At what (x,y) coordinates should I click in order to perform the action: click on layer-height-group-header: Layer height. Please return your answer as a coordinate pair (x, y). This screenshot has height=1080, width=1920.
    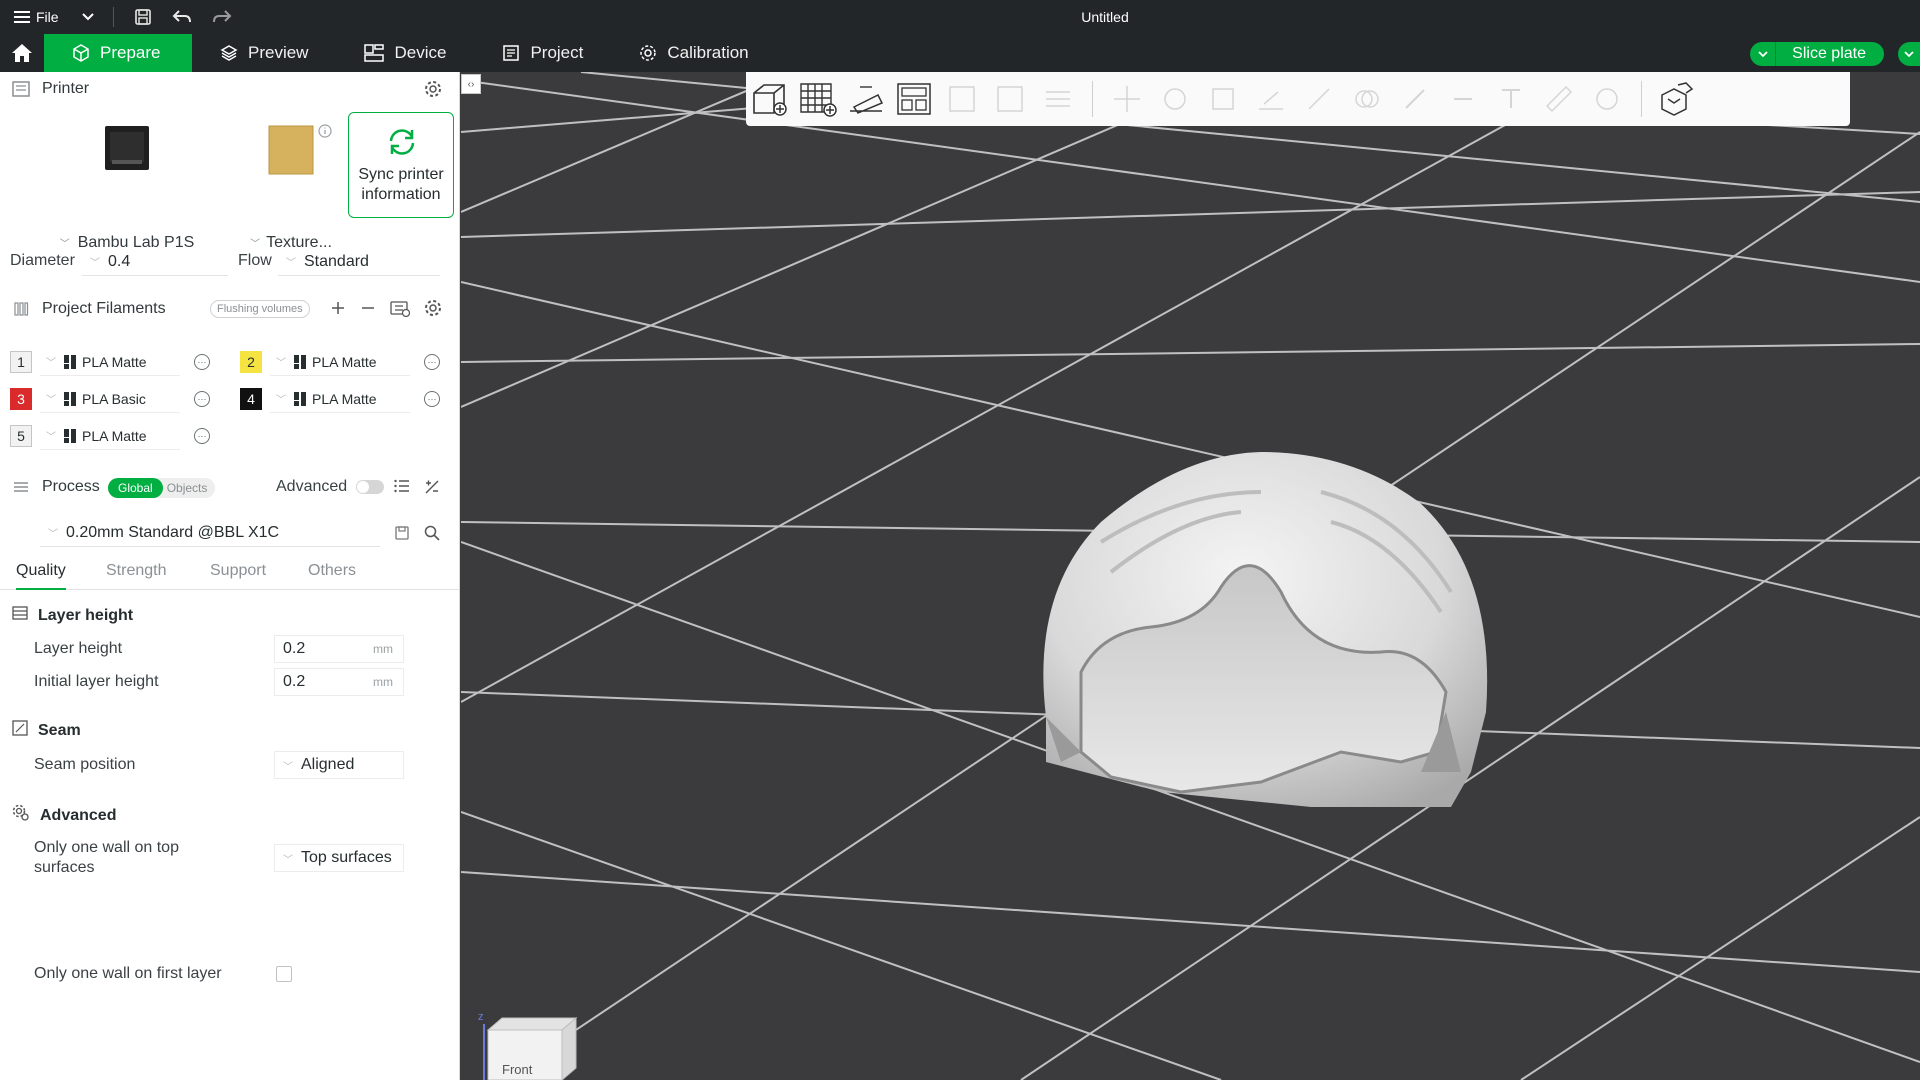
    Looking at the image, I should click on (72, 615).